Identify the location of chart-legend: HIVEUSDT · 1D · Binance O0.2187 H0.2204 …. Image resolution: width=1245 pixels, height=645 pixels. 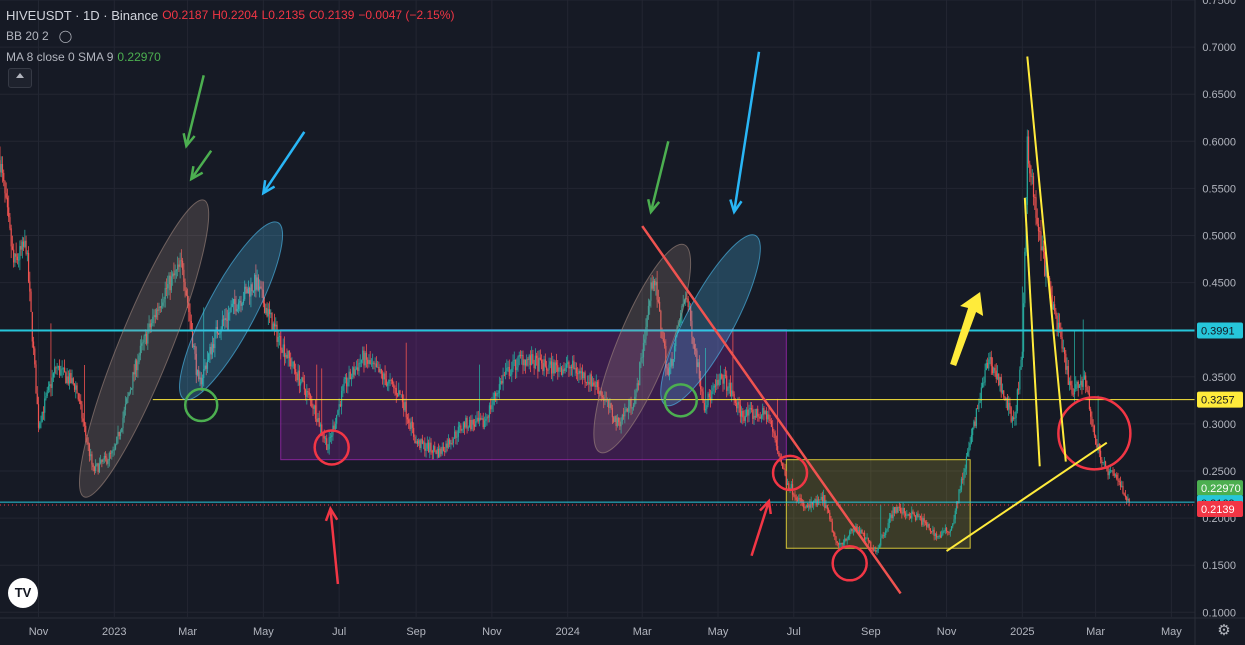
(230, 36).